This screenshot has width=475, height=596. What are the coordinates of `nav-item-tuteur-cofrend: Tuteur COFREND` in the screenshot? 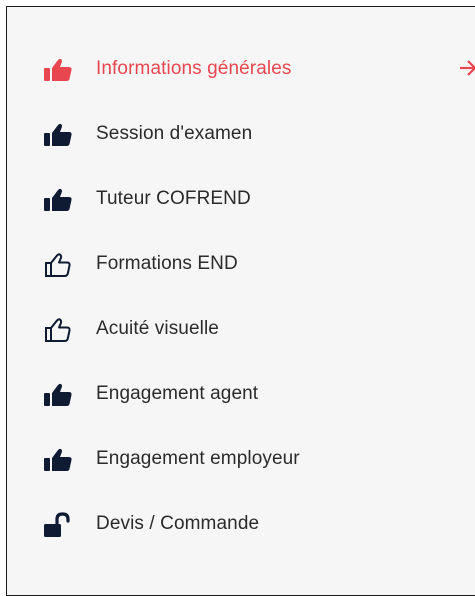 It's located at (241, 205).